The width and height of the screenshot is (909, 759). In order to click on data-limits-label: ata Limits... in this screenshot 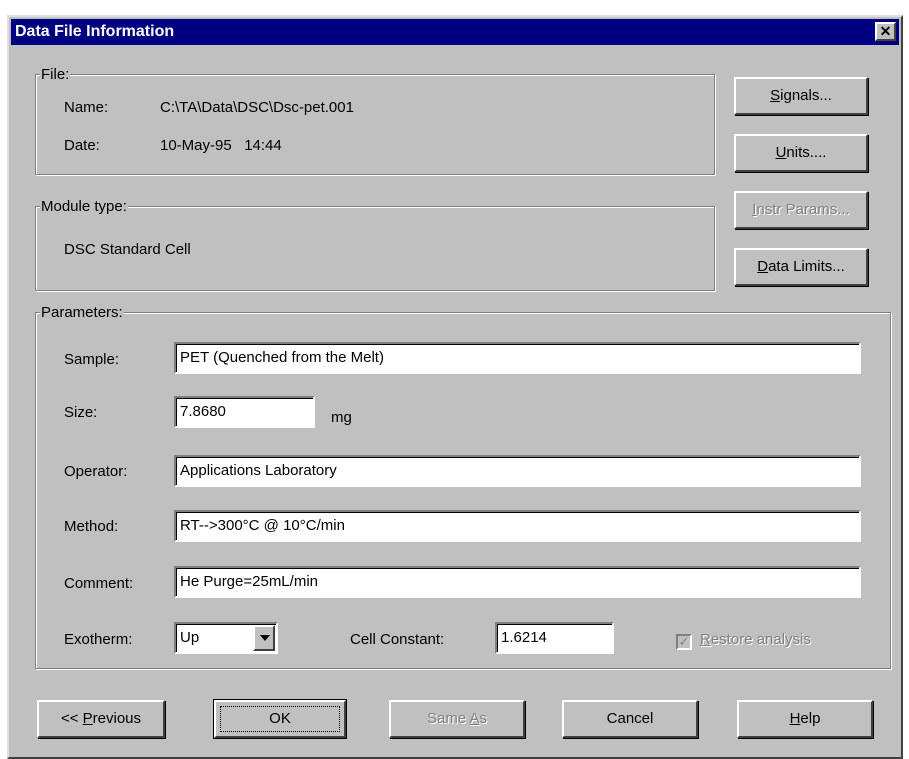, I will do `click(806, 266)`.